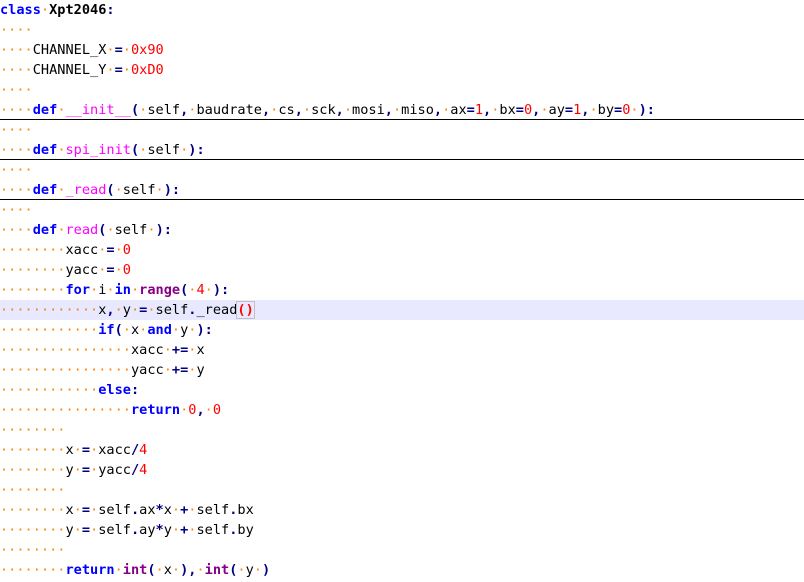  What do you see at coordinates (402, 330) in the screenshot?
I see `code-line: ············if(·x·and·y·):` at bounding box center [402, 330].